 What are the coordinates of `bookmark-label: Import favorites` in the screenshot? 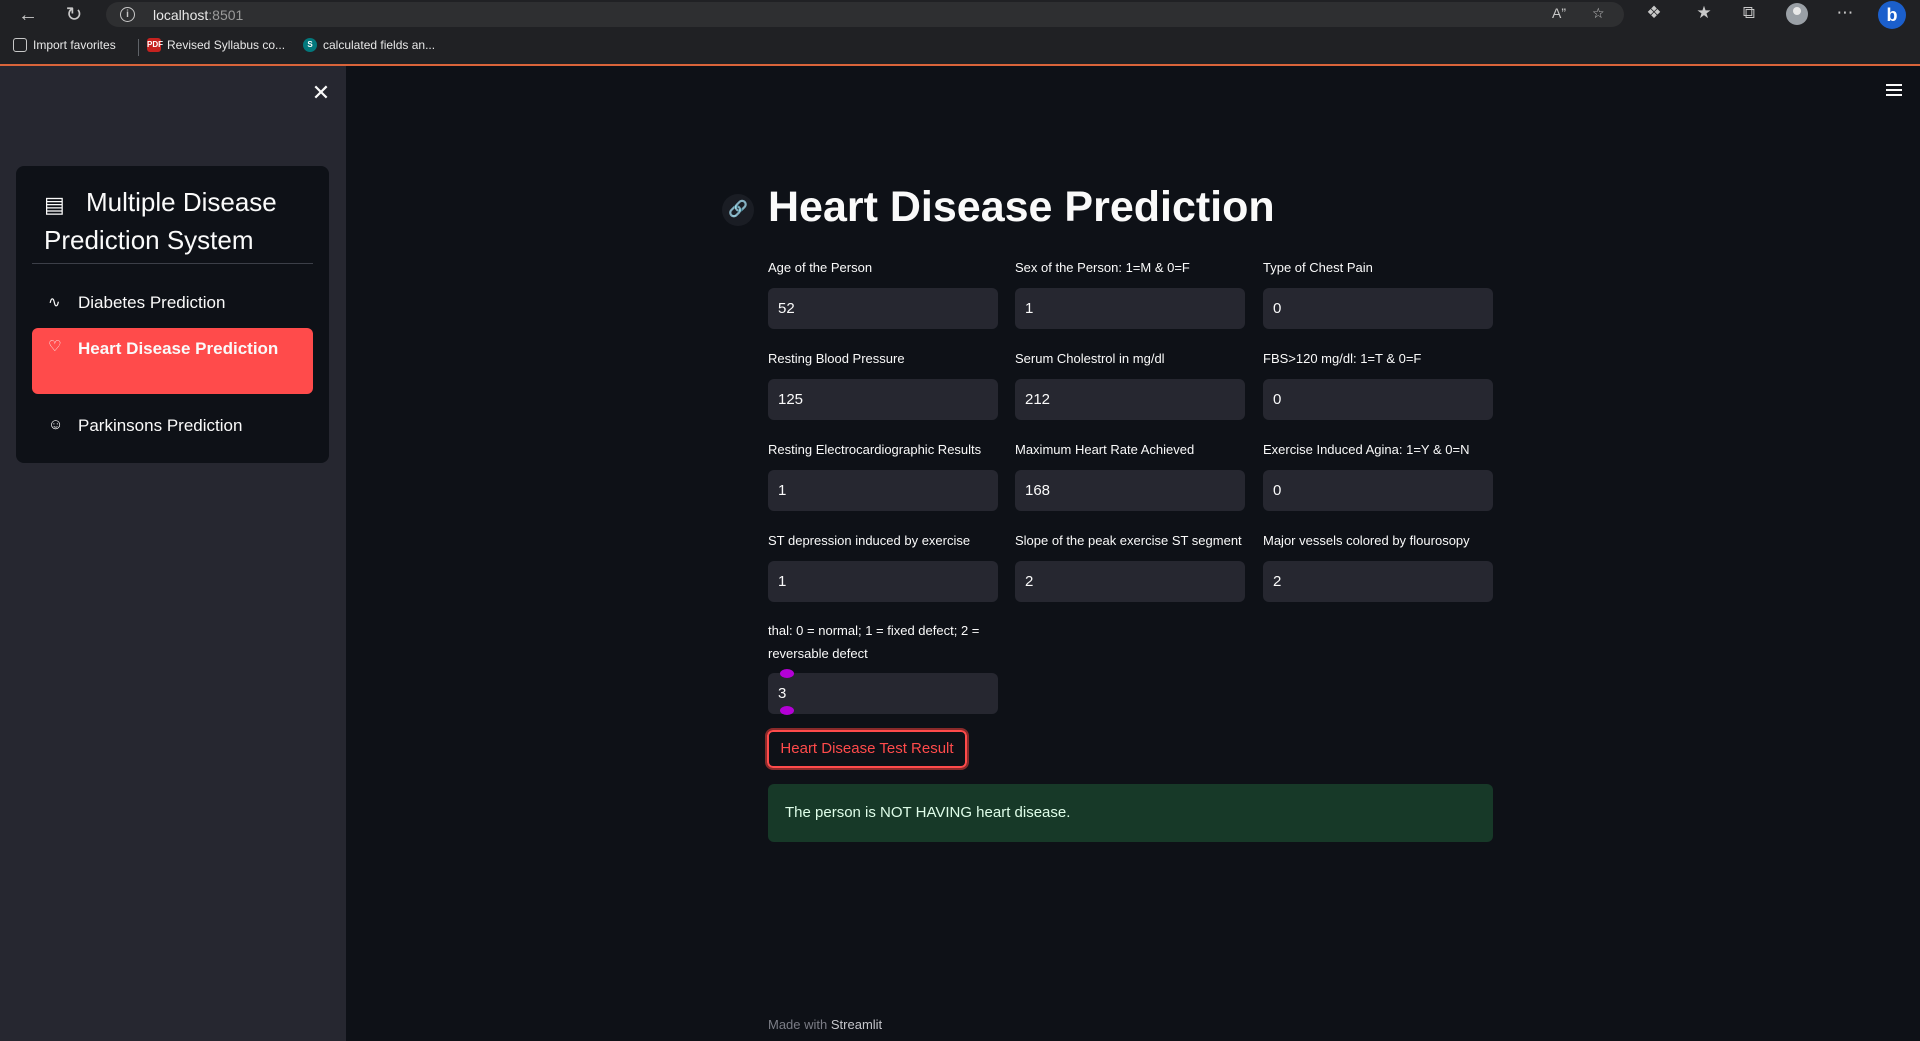 It's located at (74, 45).